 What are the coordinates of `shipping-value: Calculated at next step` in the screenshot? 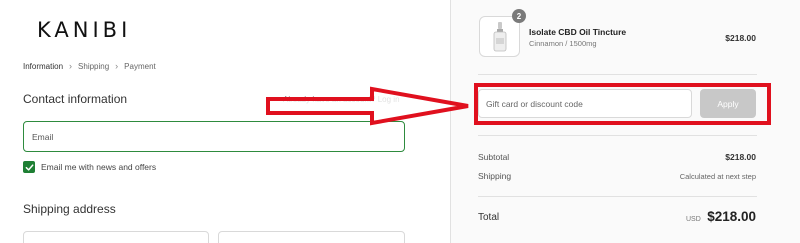 It's located at (717, 176).